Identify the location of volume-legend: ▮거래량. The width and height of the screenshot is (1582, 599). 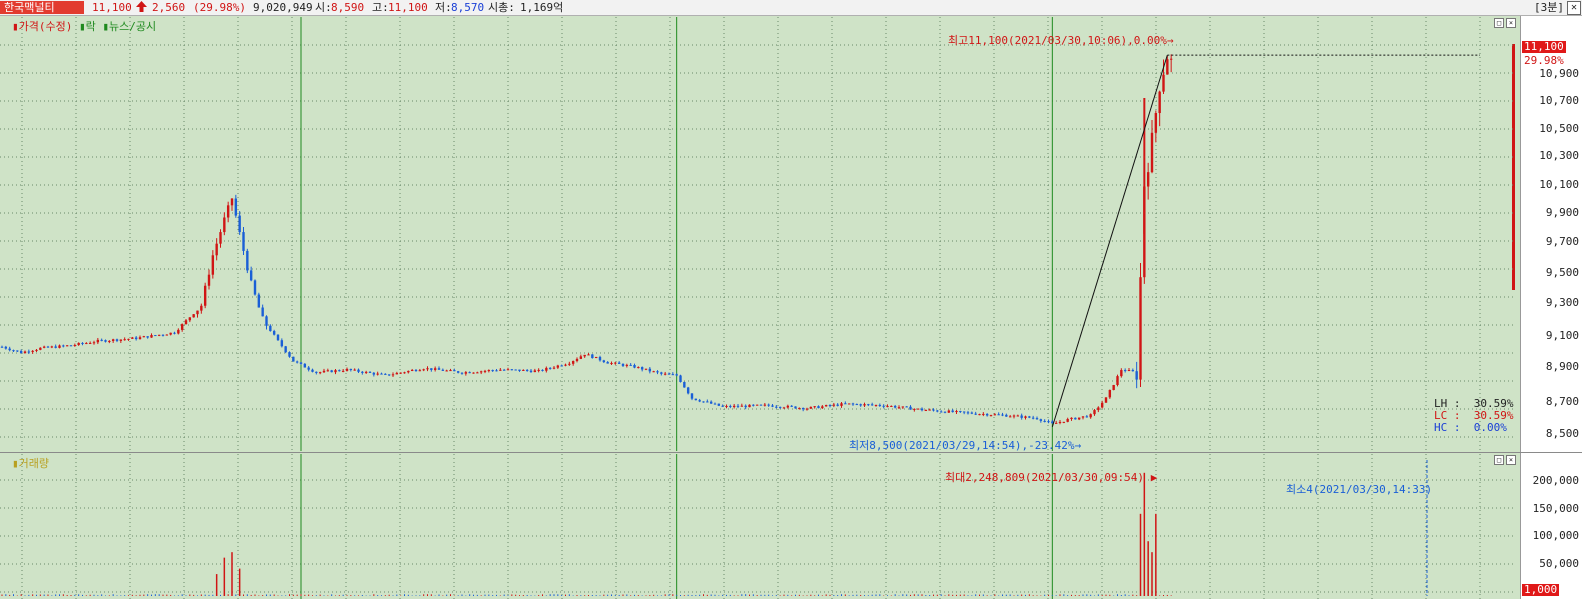
(30, 463).